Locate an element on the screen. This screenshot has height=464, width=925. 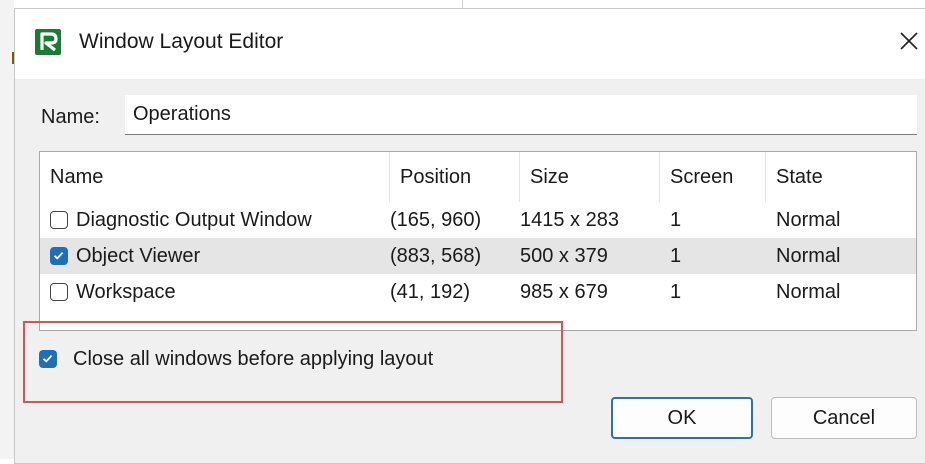
close-all-checkbox is located at coordinates (48, 359).